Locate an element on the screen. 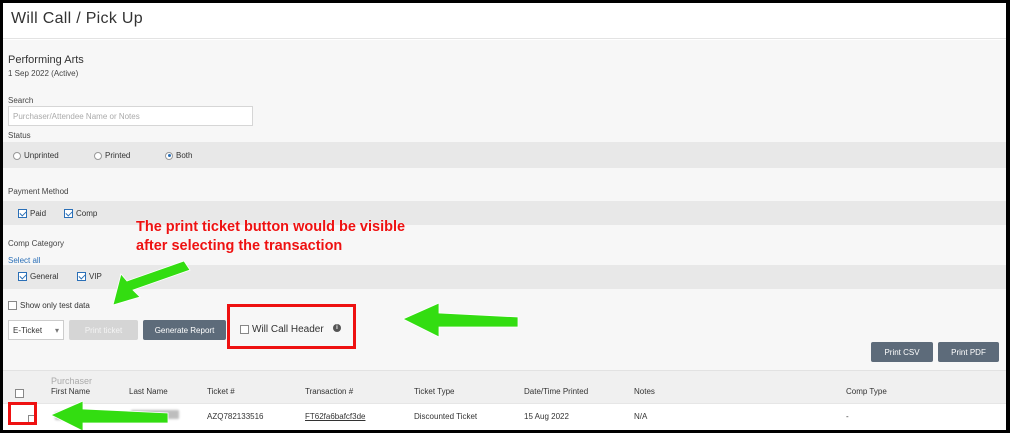  arrow-to-will-call-header is located at coordinates (460, 320).